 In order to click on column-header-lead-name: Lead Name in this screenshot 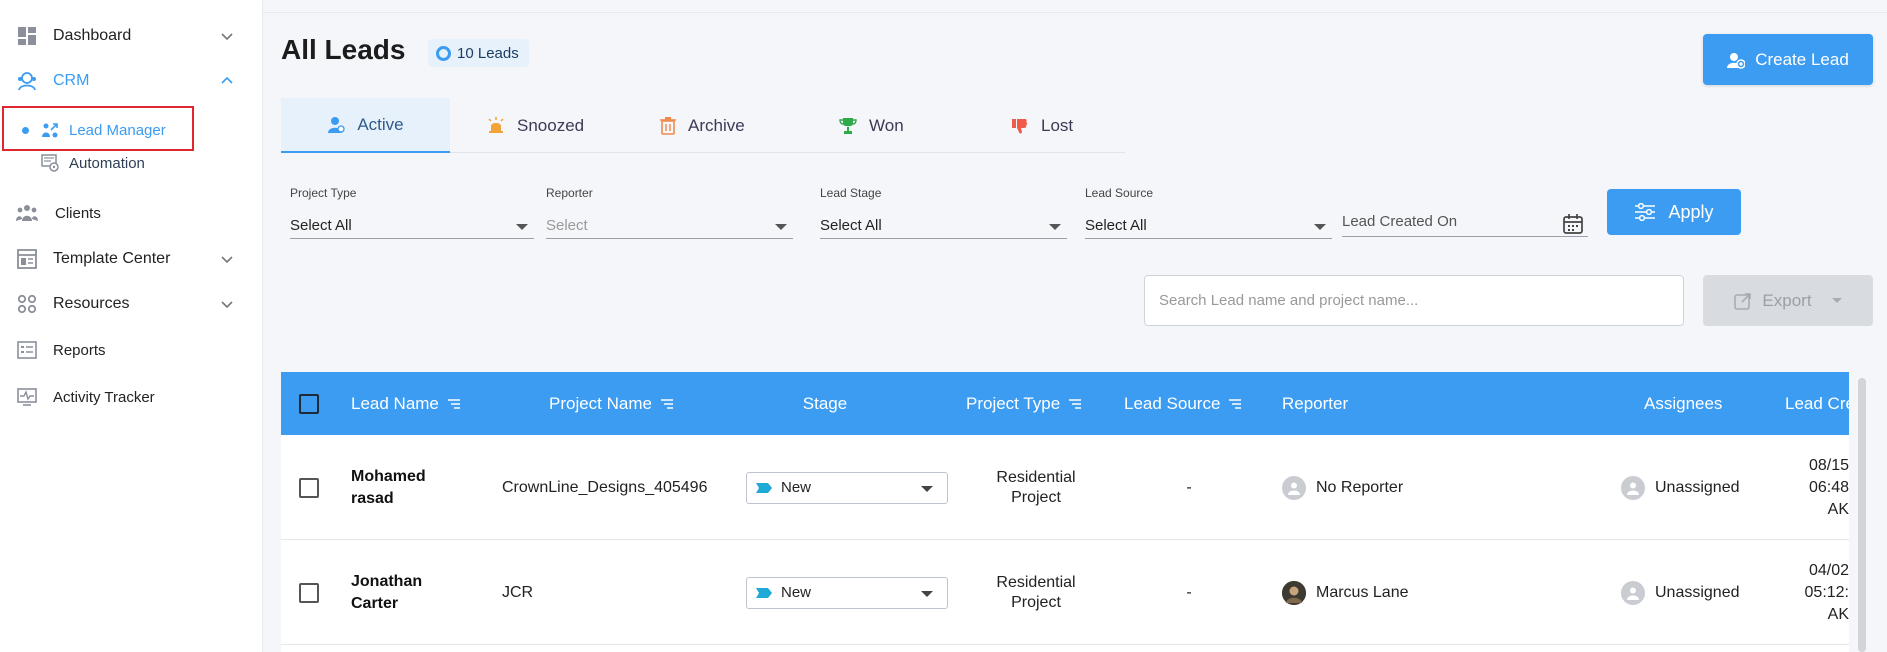, I will do `click(406, 403)`.